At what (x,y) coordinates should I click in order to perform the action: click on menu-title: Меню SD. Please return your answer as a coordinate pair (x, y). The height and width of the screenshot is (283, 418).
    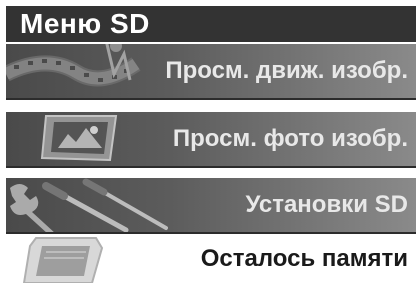
    Looking at the image, I should click on (85, 23).